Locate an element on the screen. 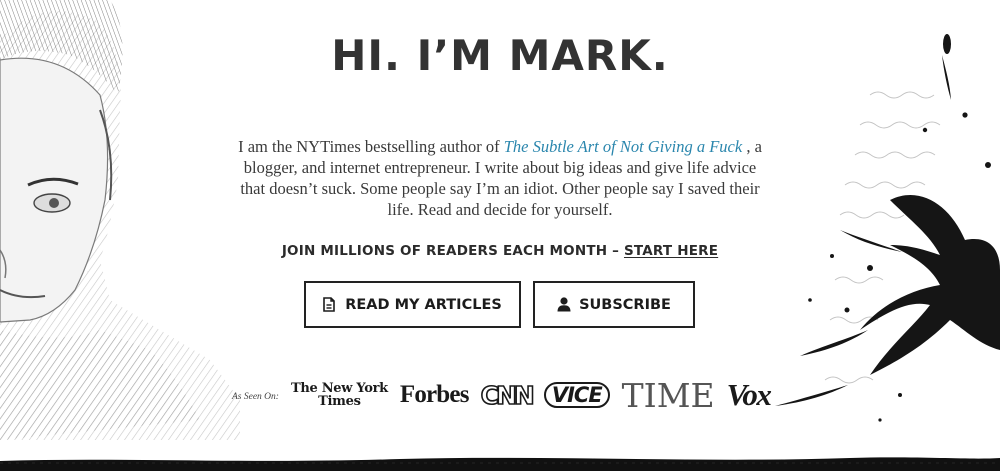 This screenshot has width=1000, height=471. document-icon is located at coordinates (330, 304).